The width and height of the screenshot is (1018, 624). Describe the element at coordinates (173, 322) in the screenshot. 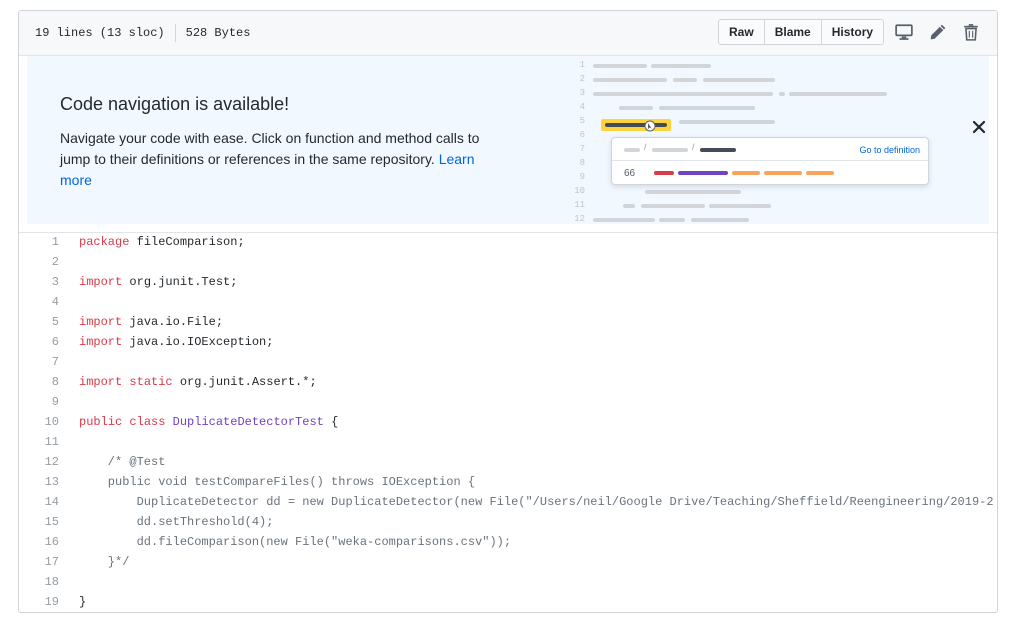

I see `code-token: java.io.File;` at that location.